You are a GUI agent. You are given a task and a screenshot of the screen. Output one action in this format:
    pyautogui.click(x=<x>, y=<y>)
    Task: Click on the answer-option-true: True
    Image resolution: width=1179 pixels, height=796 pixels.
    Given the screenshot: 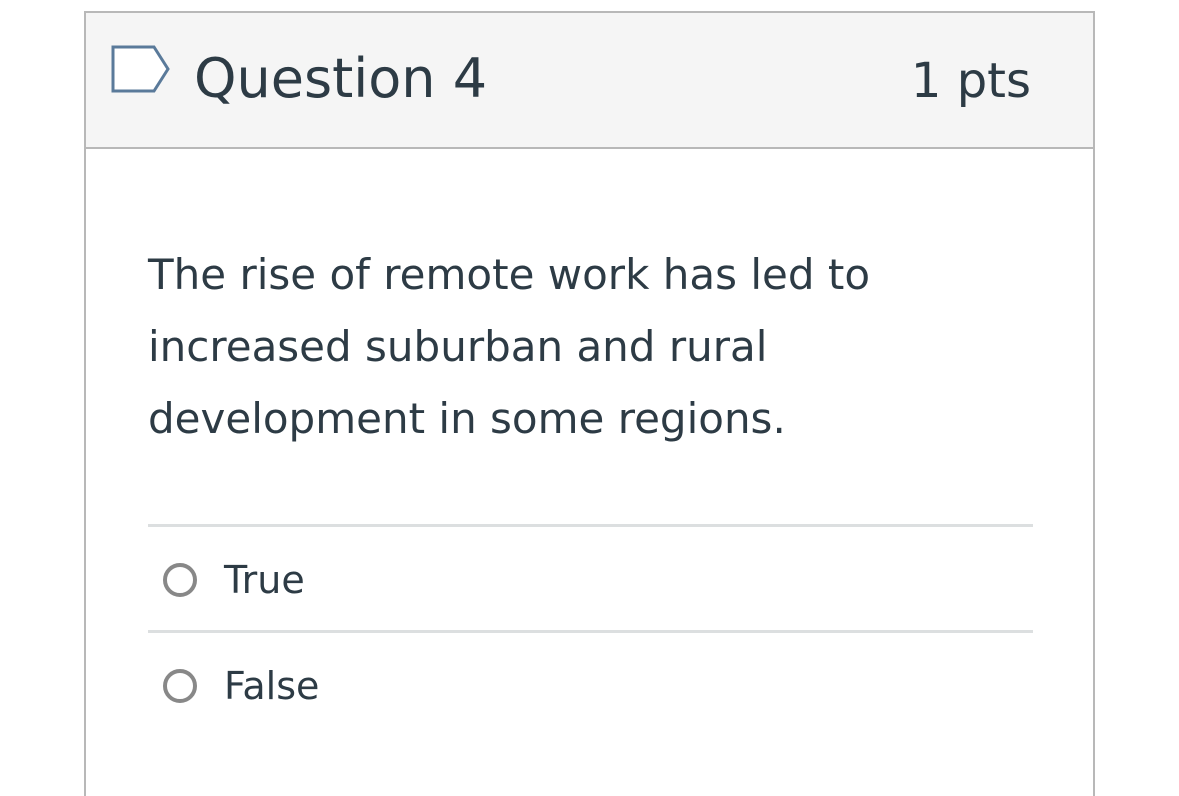 What is the action you would take?
    pyautogui.click(x=590, y=580)
    